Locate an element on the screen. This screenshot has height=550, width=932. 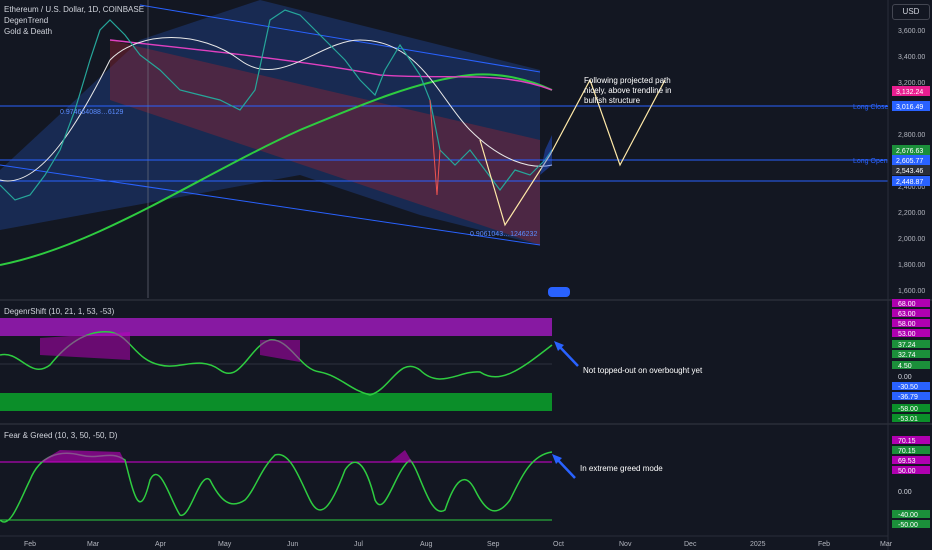
degen-tag: 0.00 is located at coordinates (905, 377).